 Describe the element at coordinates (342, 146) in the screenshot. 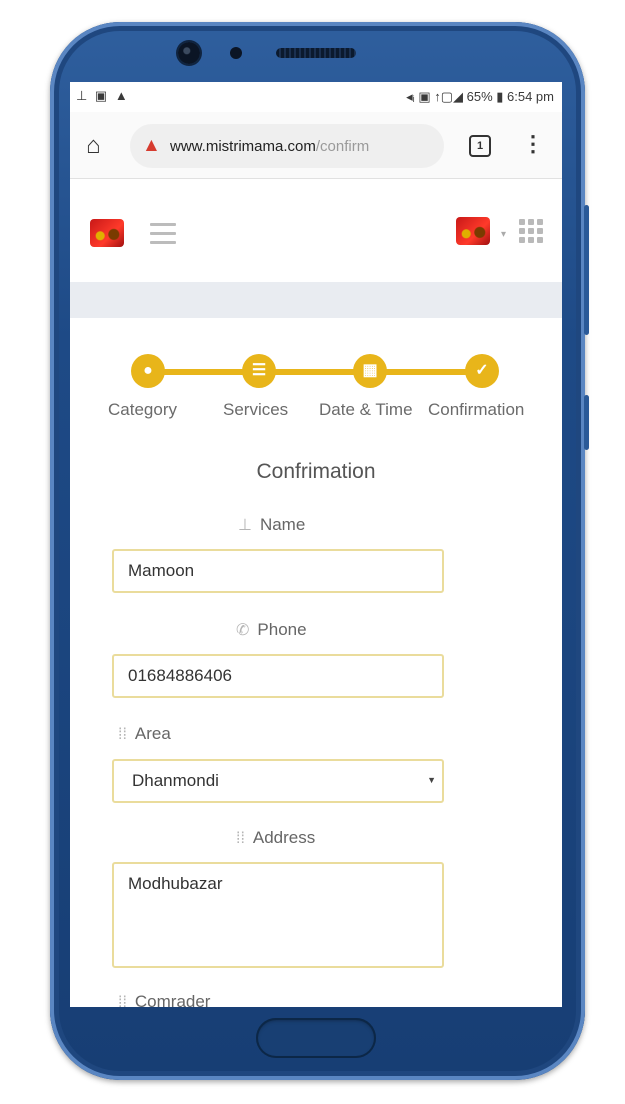

I see `url-path: /confirm` at that location.